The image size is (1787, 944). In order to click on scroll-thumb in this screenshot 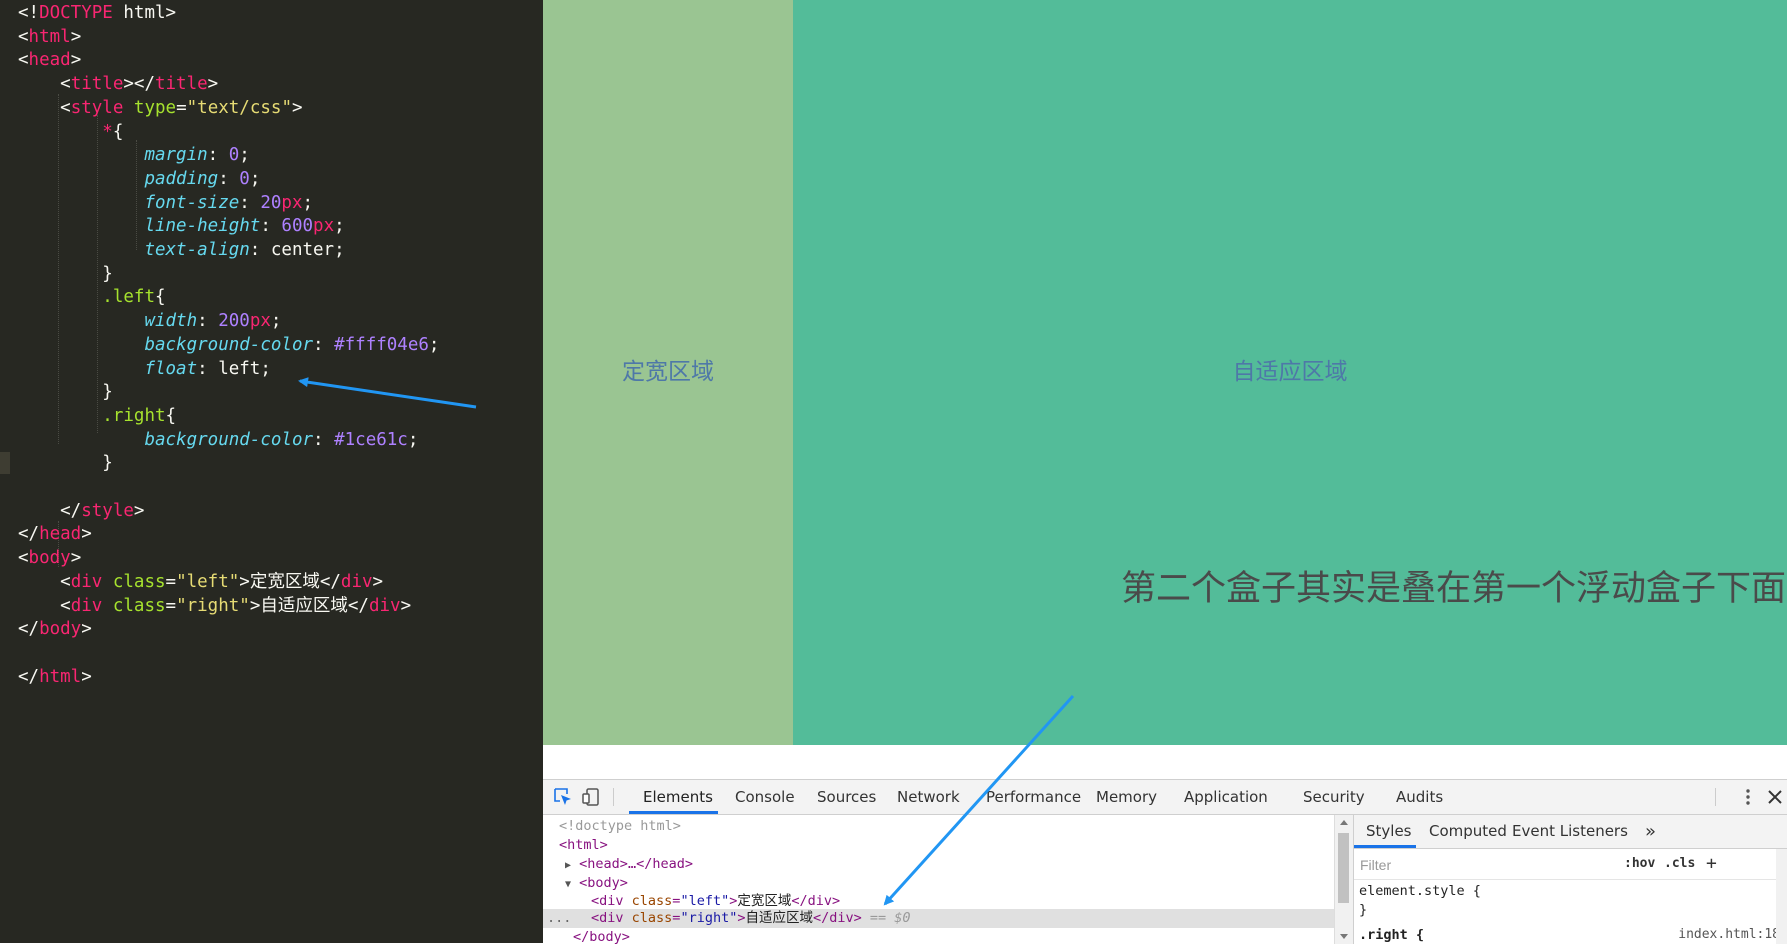, I will do `click(1343, 868)`.